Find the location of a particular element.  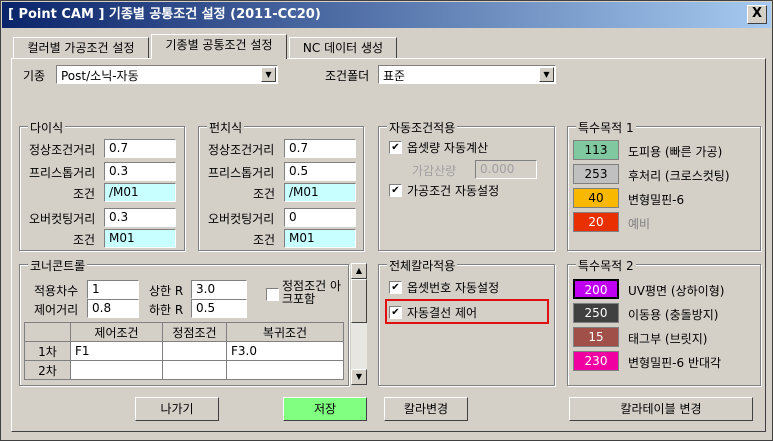

die-cond1-input: /M01 is located at coordinates (140, 192).